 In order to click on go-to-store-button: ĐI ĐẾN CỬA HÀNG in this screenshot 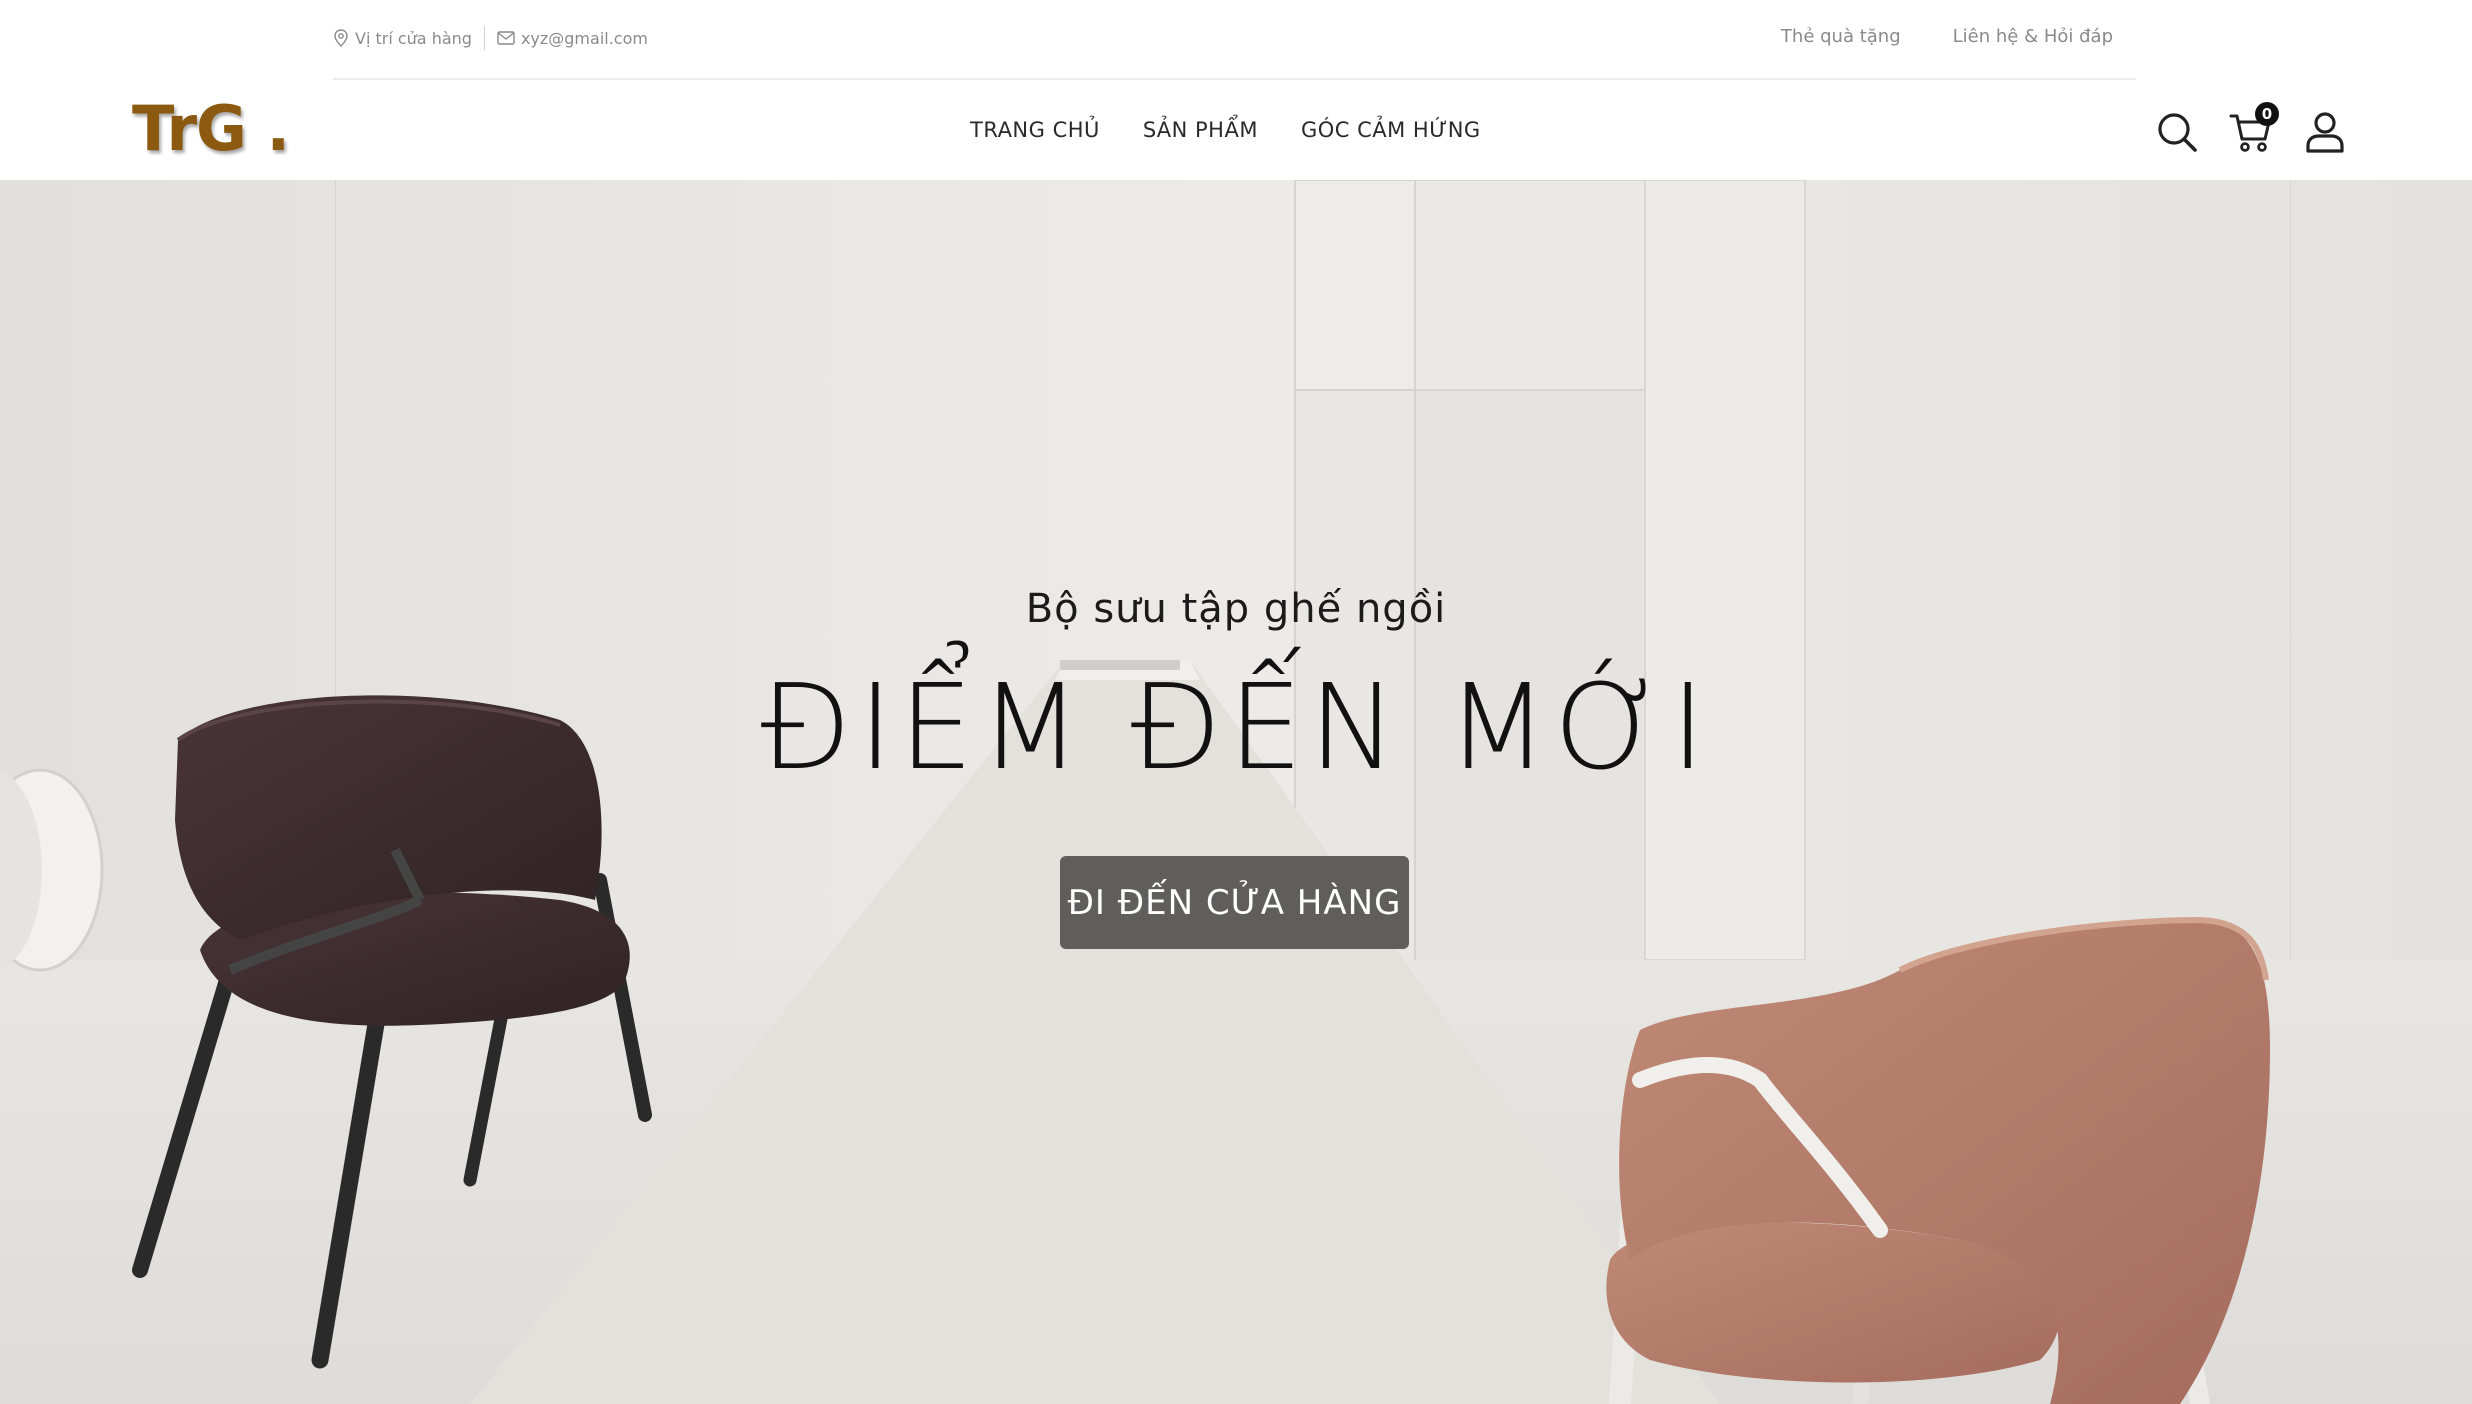, I will do `click(1234, 902)`.